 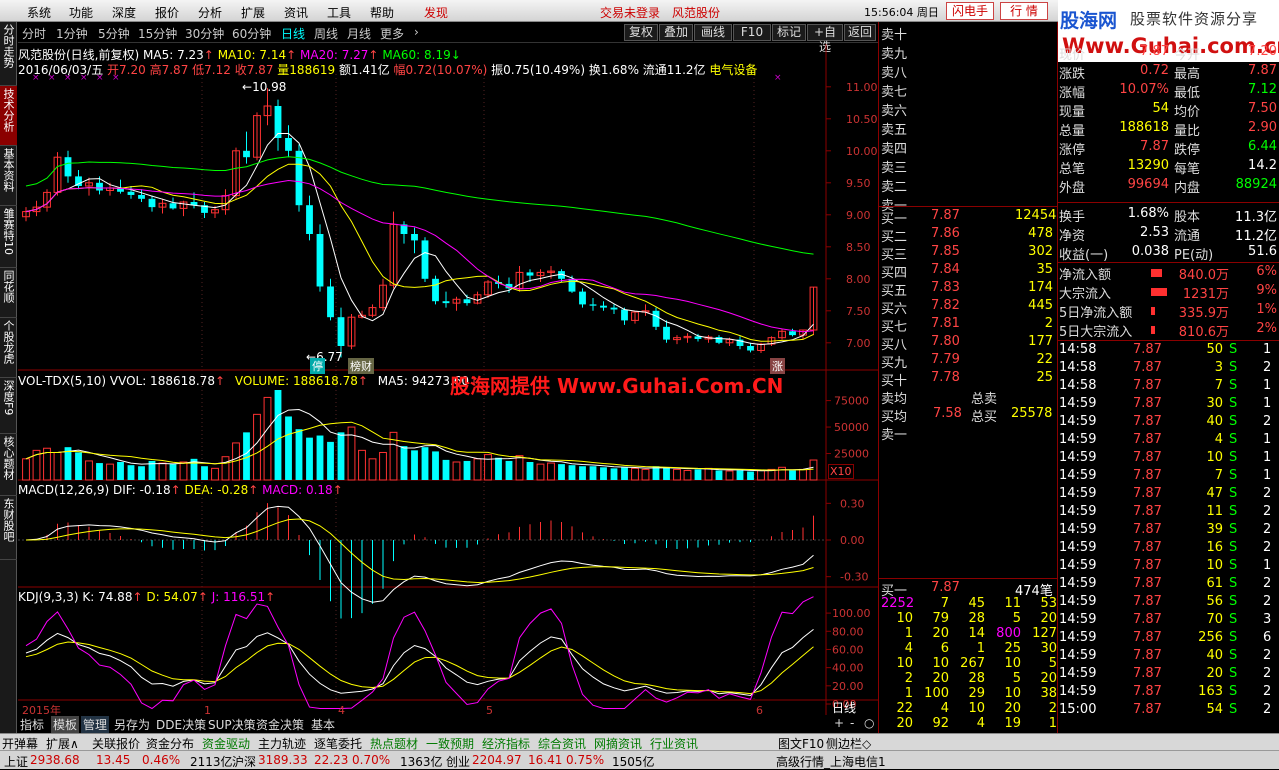 What do you see at coordinates (1187, 112) in the screenshot?
I see `quote-label: 均价` at bounding box center [1187, 112].